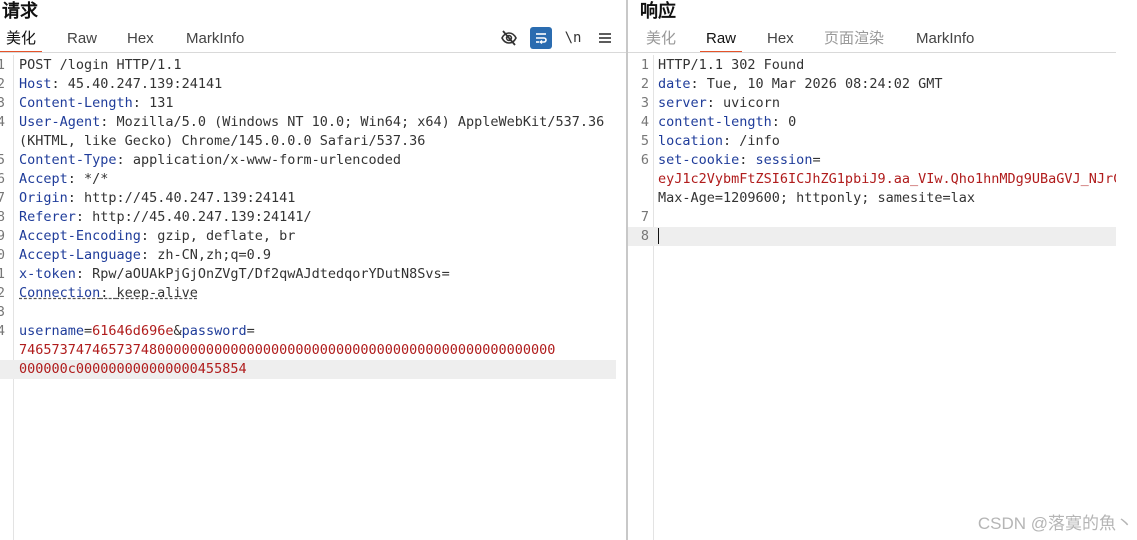 This screenshot has height=540, width=1137. I want to click on line-number: 14, so click(2, 331).